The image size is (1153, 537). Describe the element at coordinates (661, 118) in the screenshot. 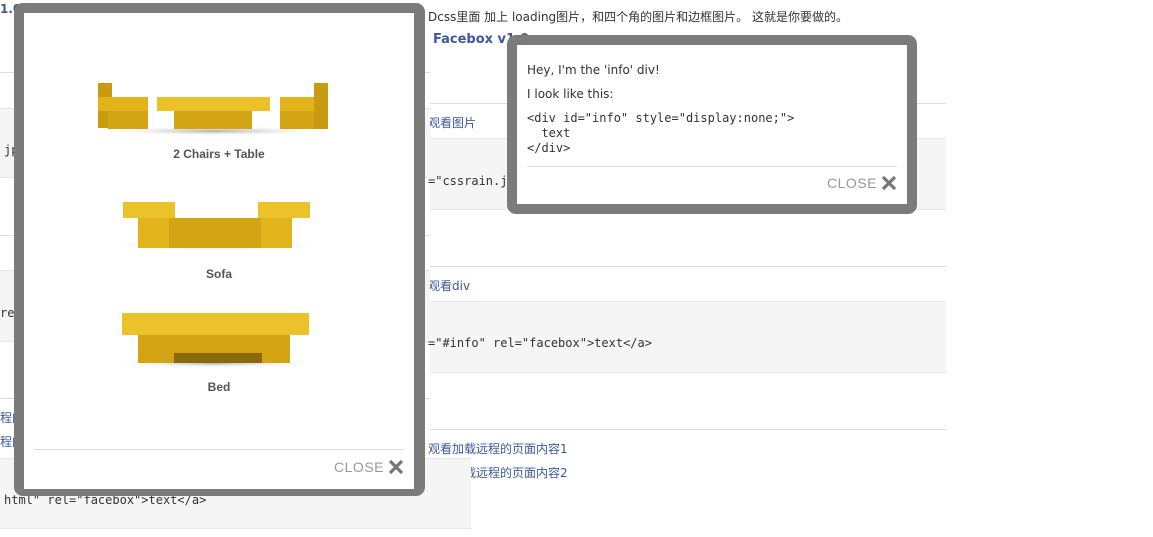

I see `code-line: <div id="info" style="display:none;">` at that location.